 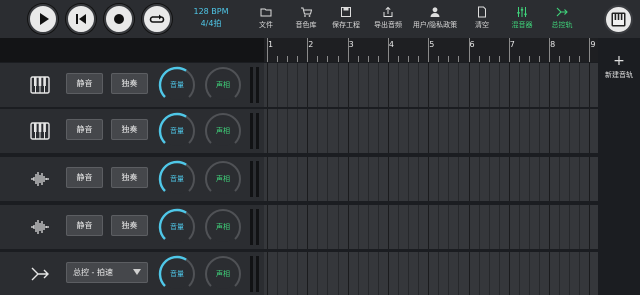 I want to click on timeline-ruler: 1 2 3 4 5 6 7 8 9, so click(x=442, y=50).